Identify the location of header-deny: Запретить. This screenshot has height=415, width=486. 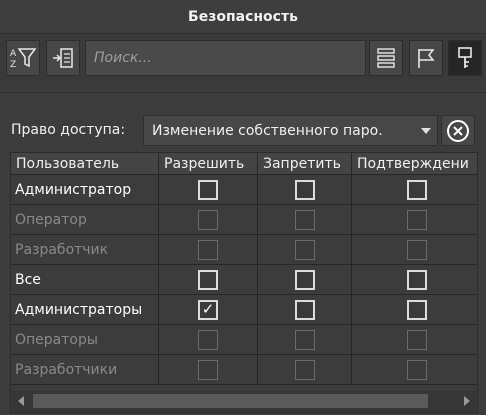
(305, 164).